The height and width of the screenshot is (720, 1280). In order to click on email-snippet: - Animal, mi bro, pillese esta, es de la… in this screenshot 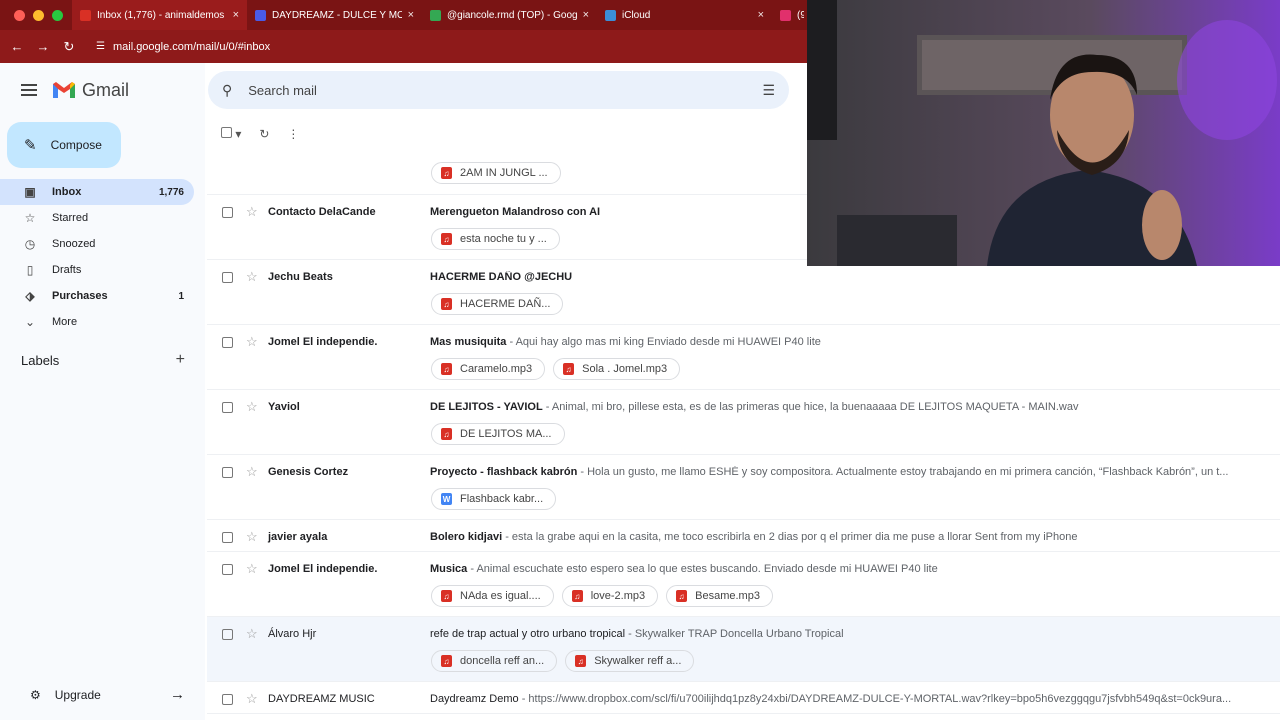, I will do `click(810, 407)`.